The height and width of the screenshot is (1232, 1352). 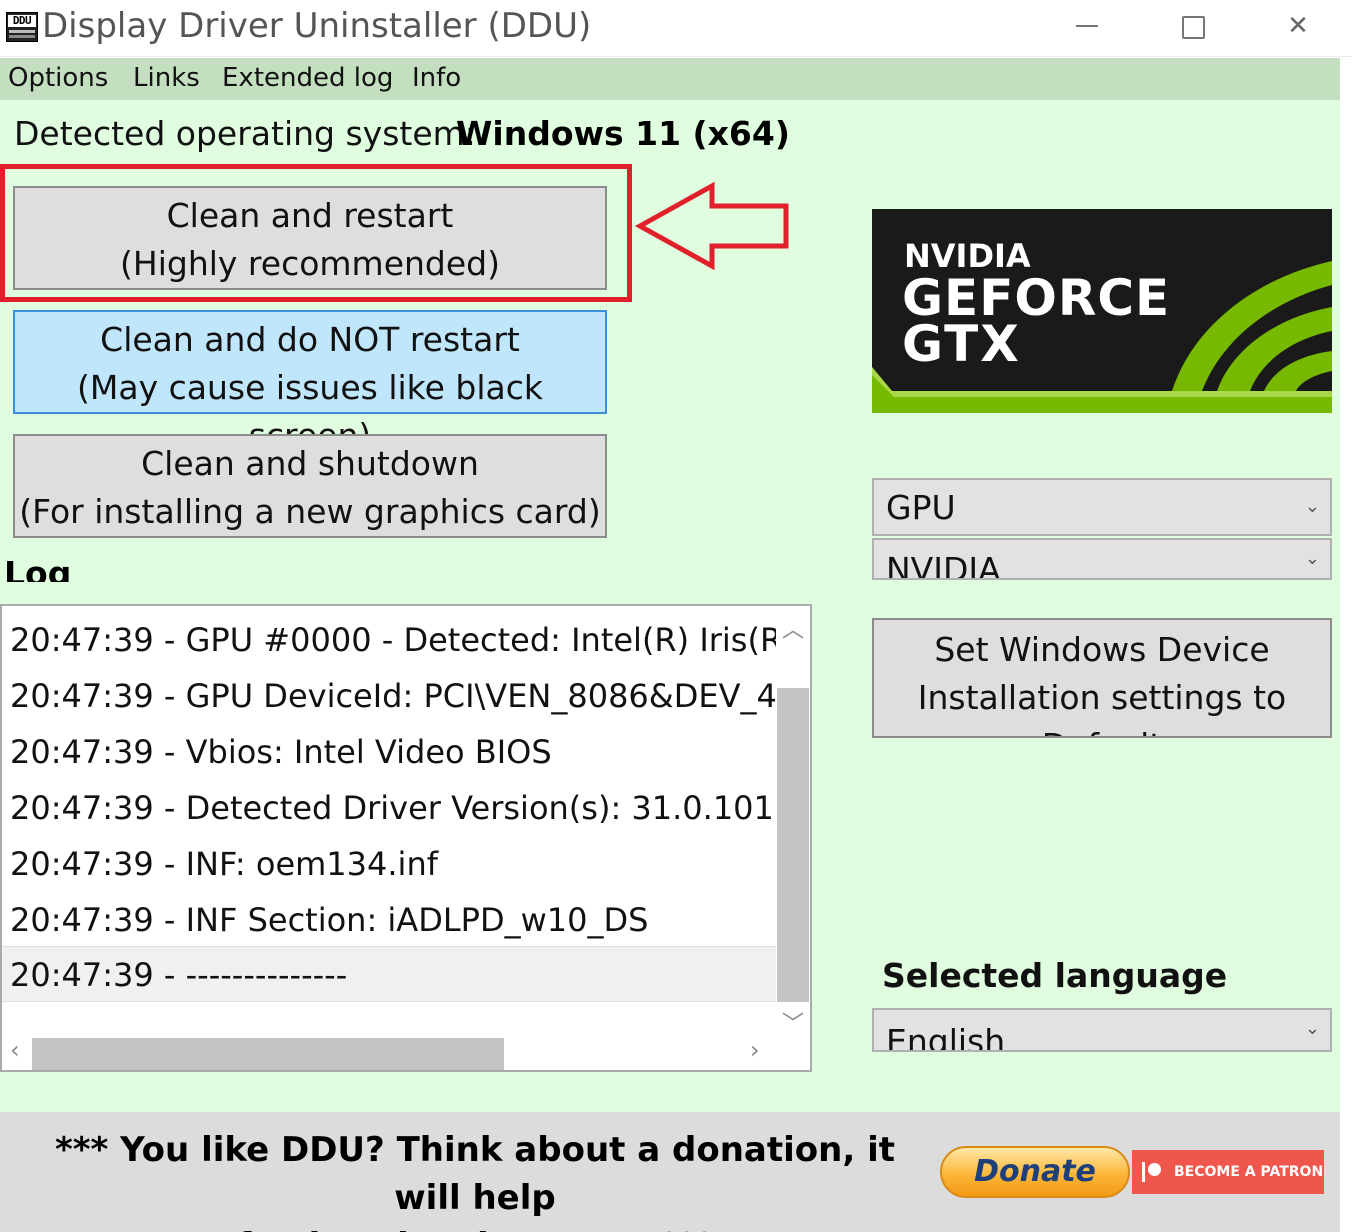 I want to click on donation-message-line: further development. ***, so click(x=475, y=1227).